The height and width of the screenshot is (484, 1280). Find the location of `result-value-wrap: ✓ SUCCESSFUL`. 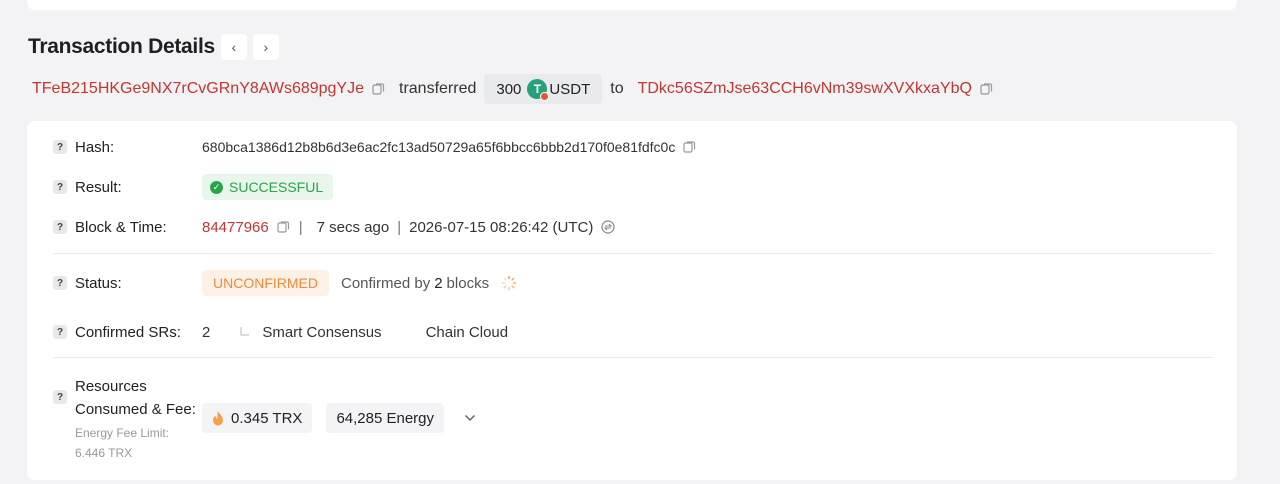

result-value-wrap: ✓ SUCCESSFUL is located at coordinates (268, 187).